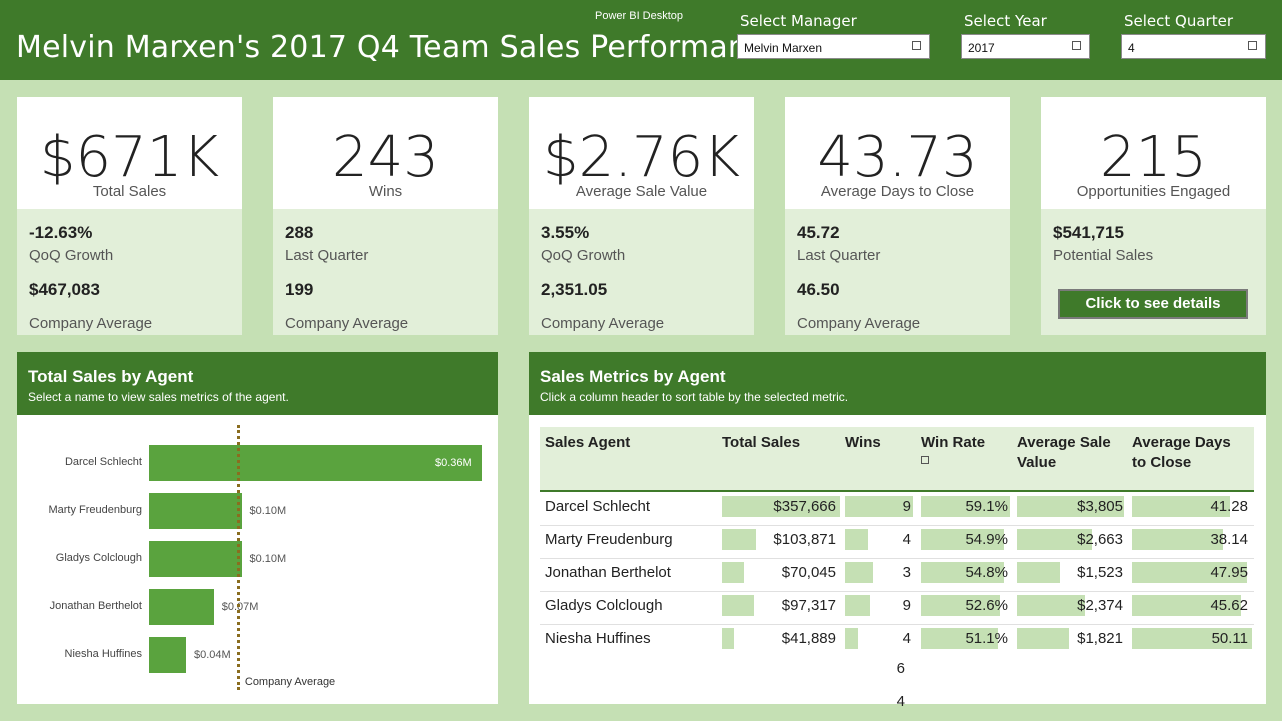 Image resolution: width=1282 pixels, height=721 pixels. I want to click on cell-avg-days: 38.14, so click(1229, 539).